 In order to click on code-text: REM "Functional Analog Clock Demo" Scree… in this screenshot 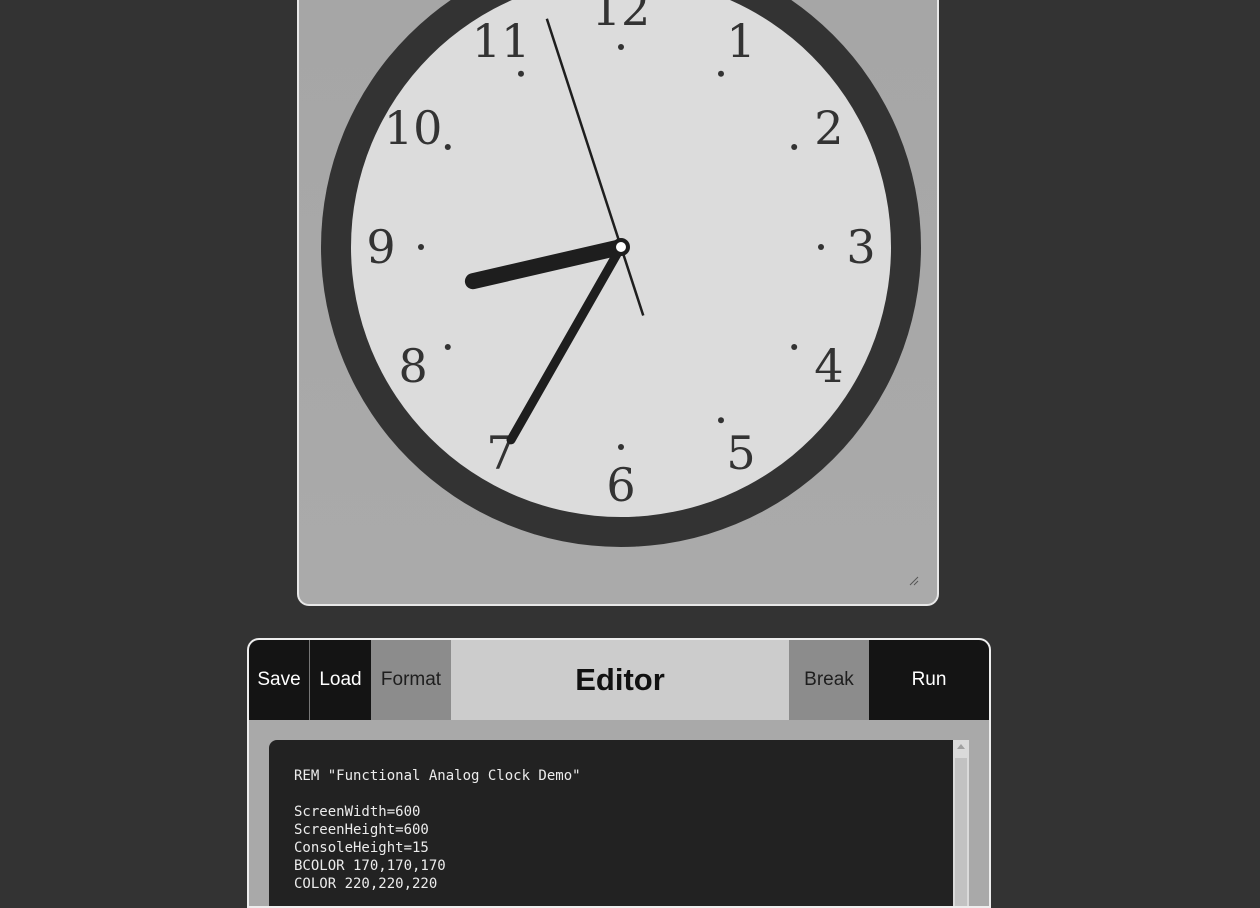, I will do `click(437, 830)`.